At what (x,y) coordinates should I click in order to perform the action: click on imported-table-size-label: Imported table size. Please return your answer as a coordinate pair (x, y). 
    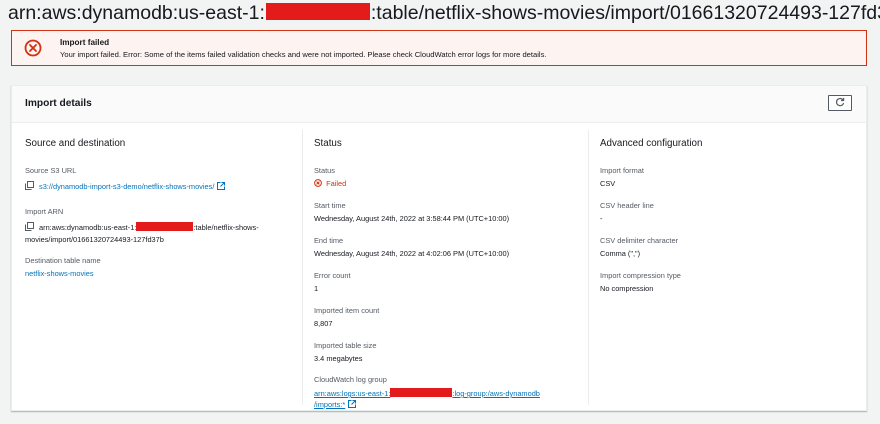
    Looking at the image, I should click on (345, 345).